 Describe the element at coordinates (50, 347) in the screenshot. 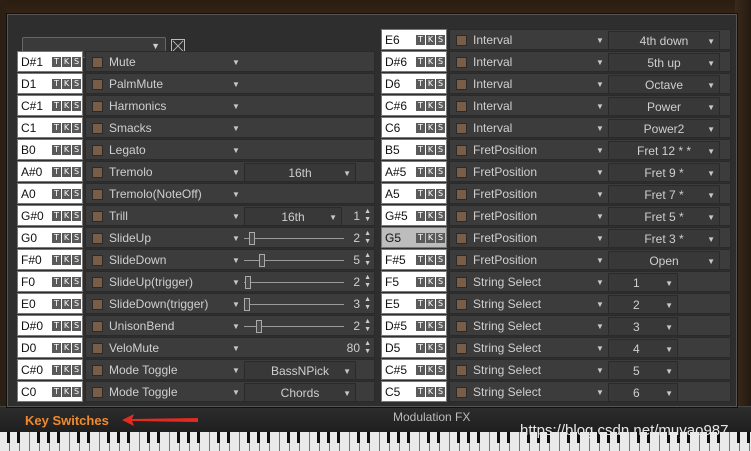

I see `key-cell: D0 T K S` at that location.